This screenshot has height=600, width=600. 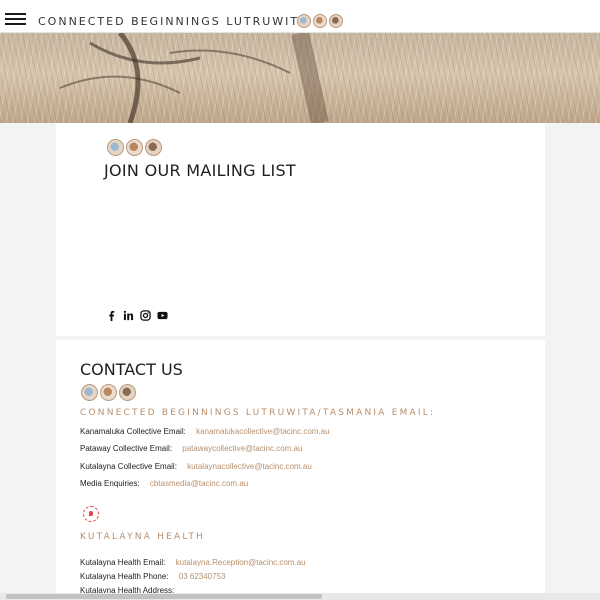 What do you see at coordinates (263, 431) in the screenshot?
I see `email-link: kanamalukacollective@tacinc.com.au` at bounding box center [263, 431].